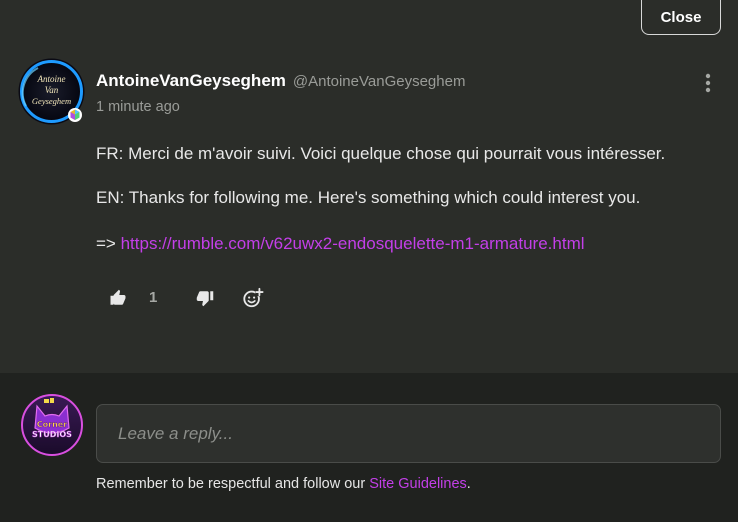  What do you see at coordinates (138, 107) in the screenshot?
I see `comment-timestamp: 1 minute ago` at bounding box center [138, 107].